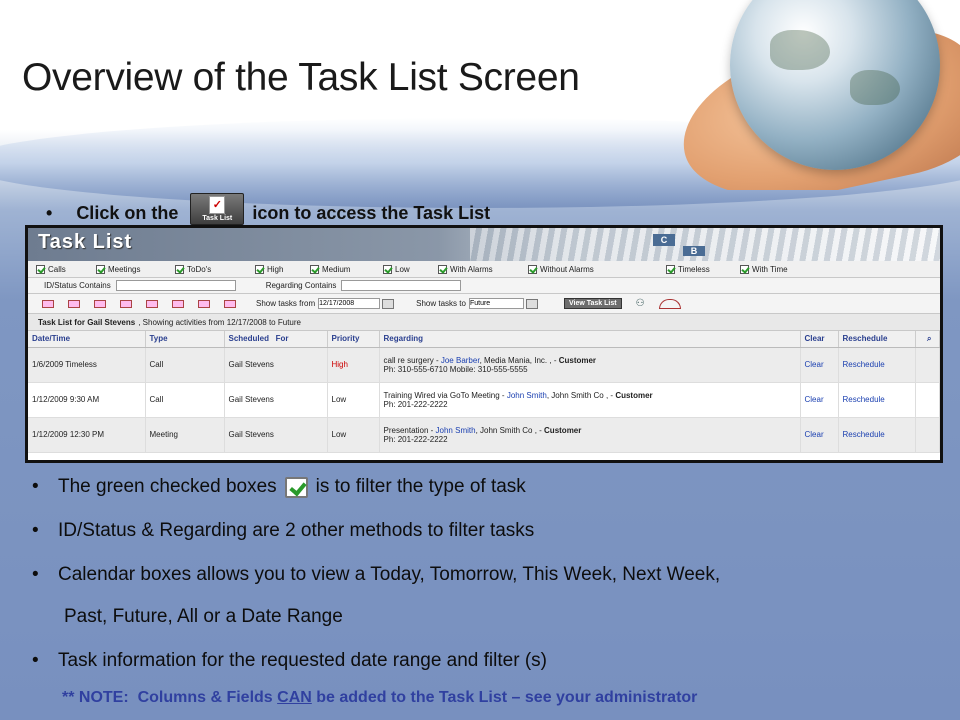  What do you see at coordinates (496, 303) in the screenshot?
I see `show-to-input` at bounding box center [496, 303].